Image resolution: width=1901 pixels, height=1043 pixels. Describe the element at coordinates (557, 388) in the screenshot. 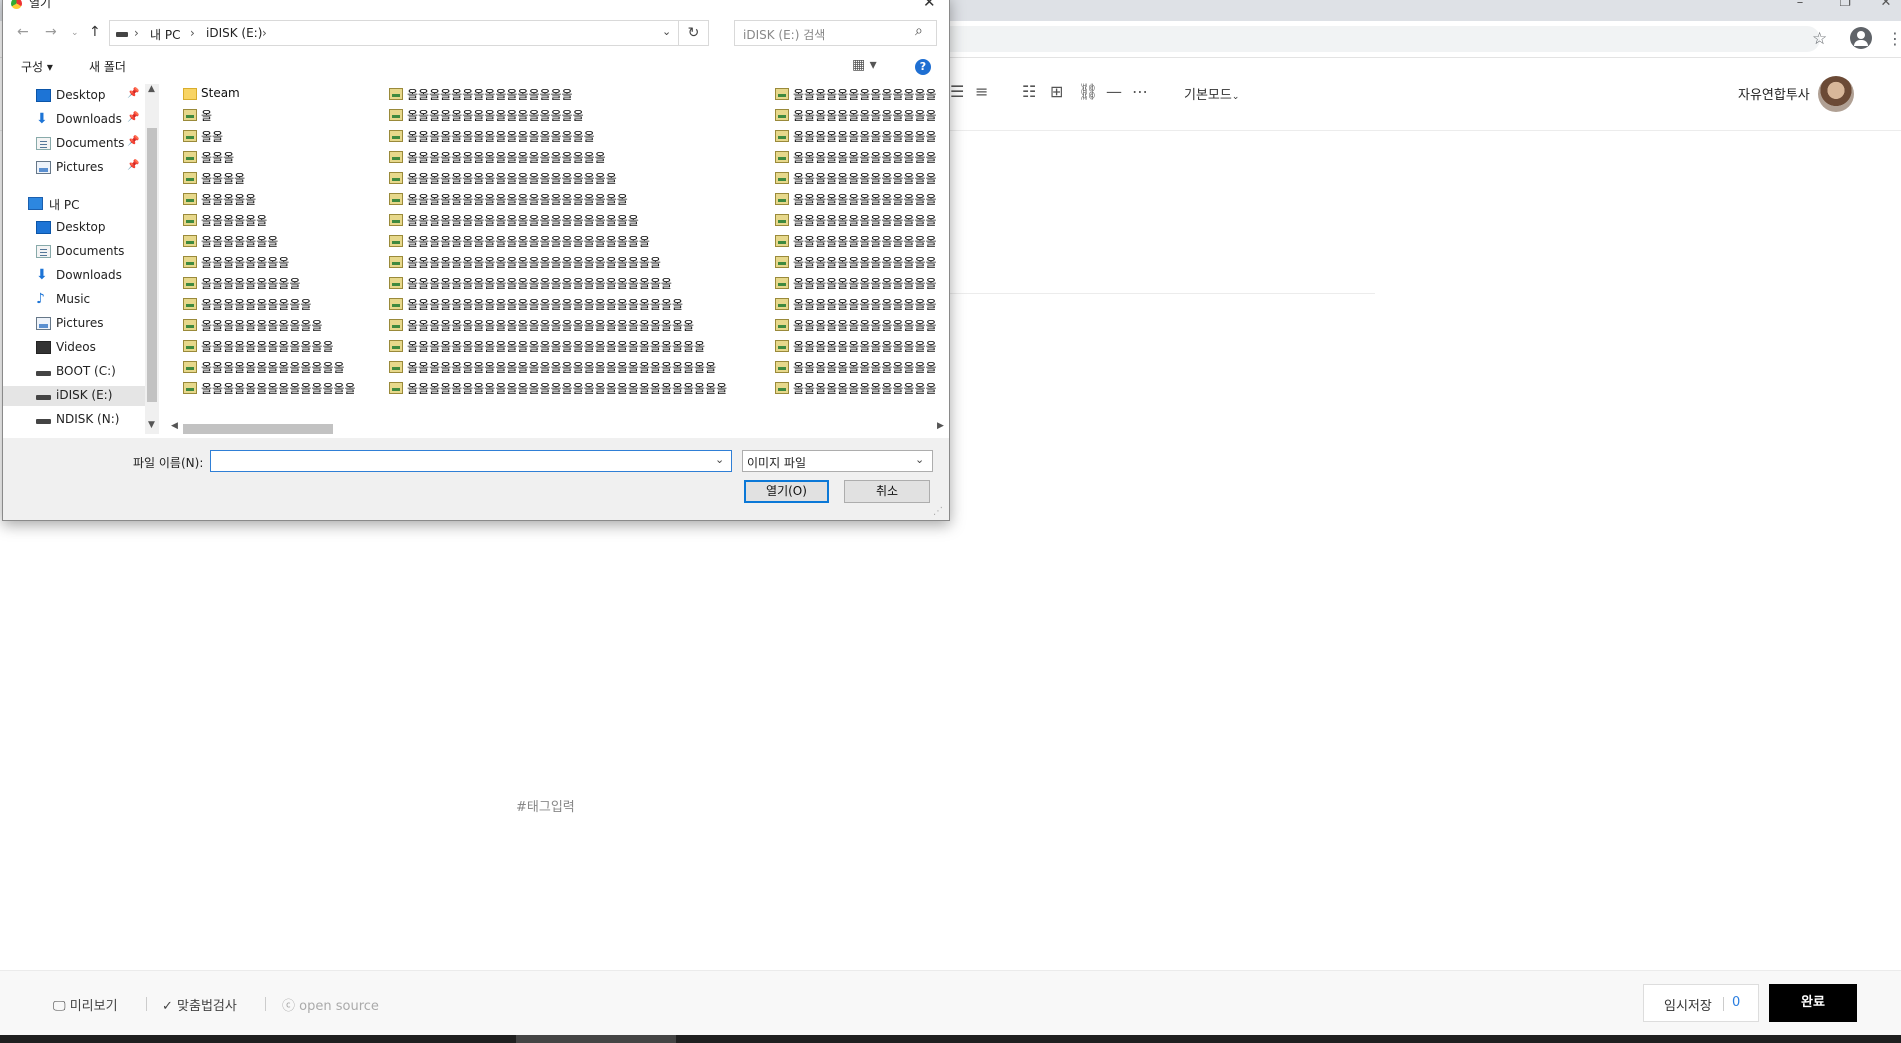

I see `file-item: 올올올올올올올올올올올올올올올올올올올올올올올올올올올올올` at that location.